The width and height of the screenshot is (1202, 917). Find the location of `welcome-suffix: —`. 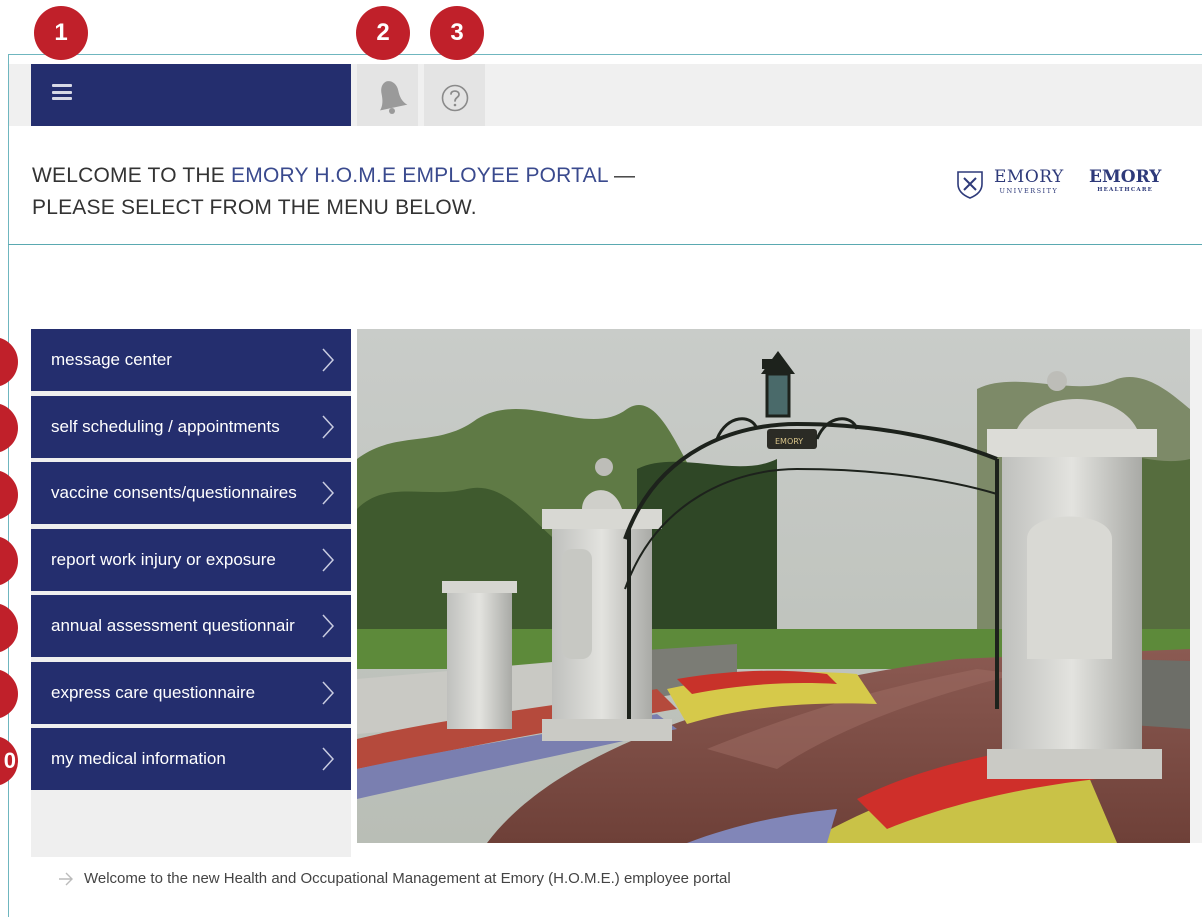

welcome-suffix: — is located at coordinates (621, 175).